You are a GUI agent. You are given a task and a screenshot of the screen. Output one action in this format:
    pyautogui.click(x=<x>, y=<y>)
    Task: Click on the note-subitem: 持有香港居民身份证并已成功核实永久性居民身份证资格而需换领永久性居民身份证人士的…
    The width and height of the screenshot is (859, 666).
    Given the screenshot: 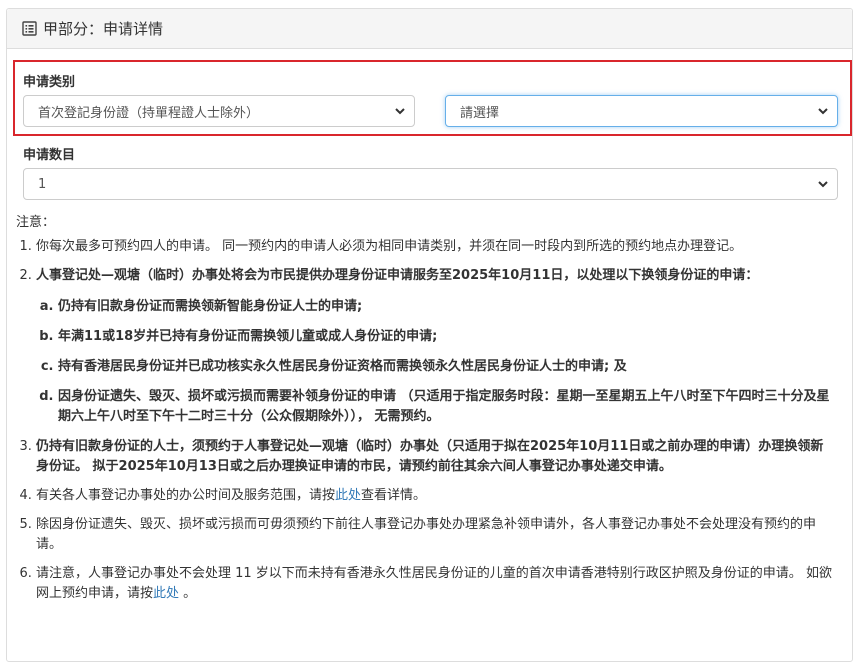 What is the action you would take?
    pyautogui.click(x=447, y=367)
    